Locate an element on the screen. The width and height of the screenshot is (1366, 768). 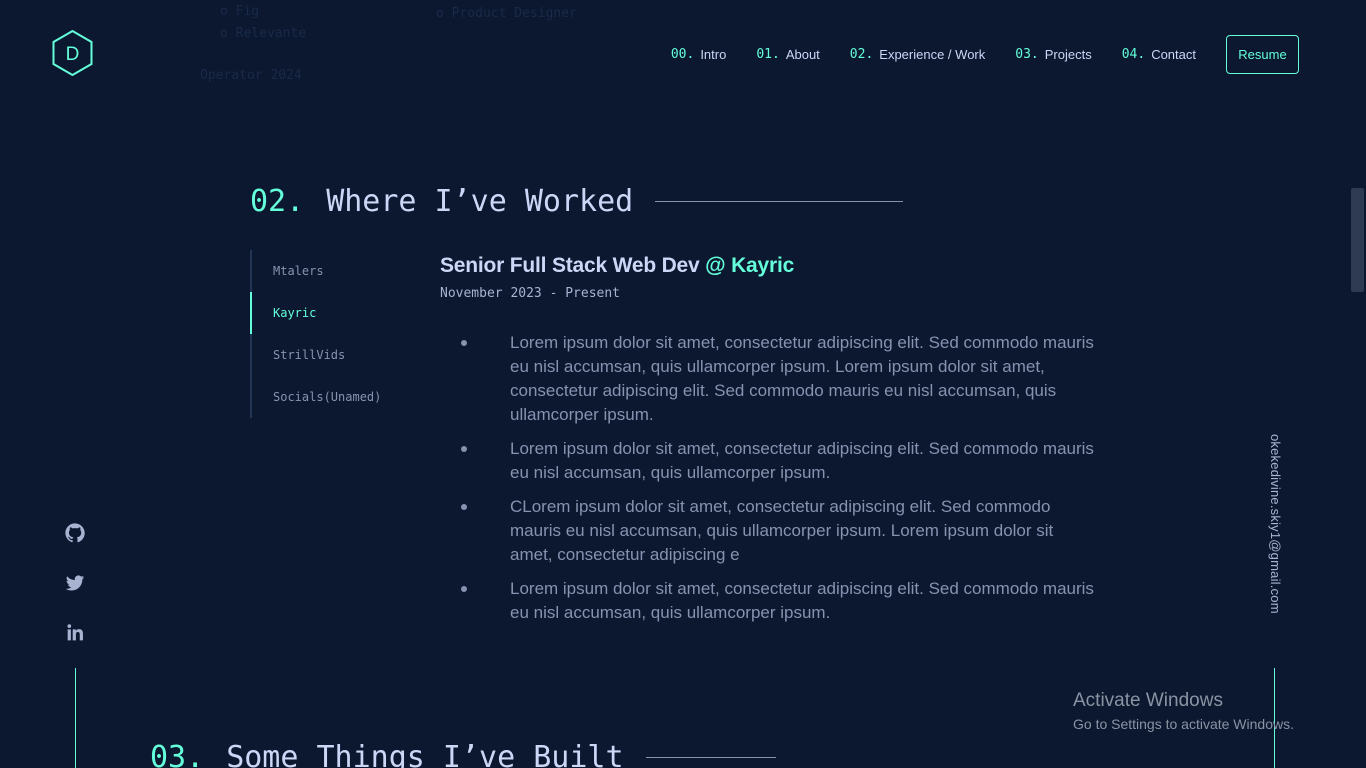
section-heading-projects: 03. Some Things I’ve Built is located at coordinates (463, 754).